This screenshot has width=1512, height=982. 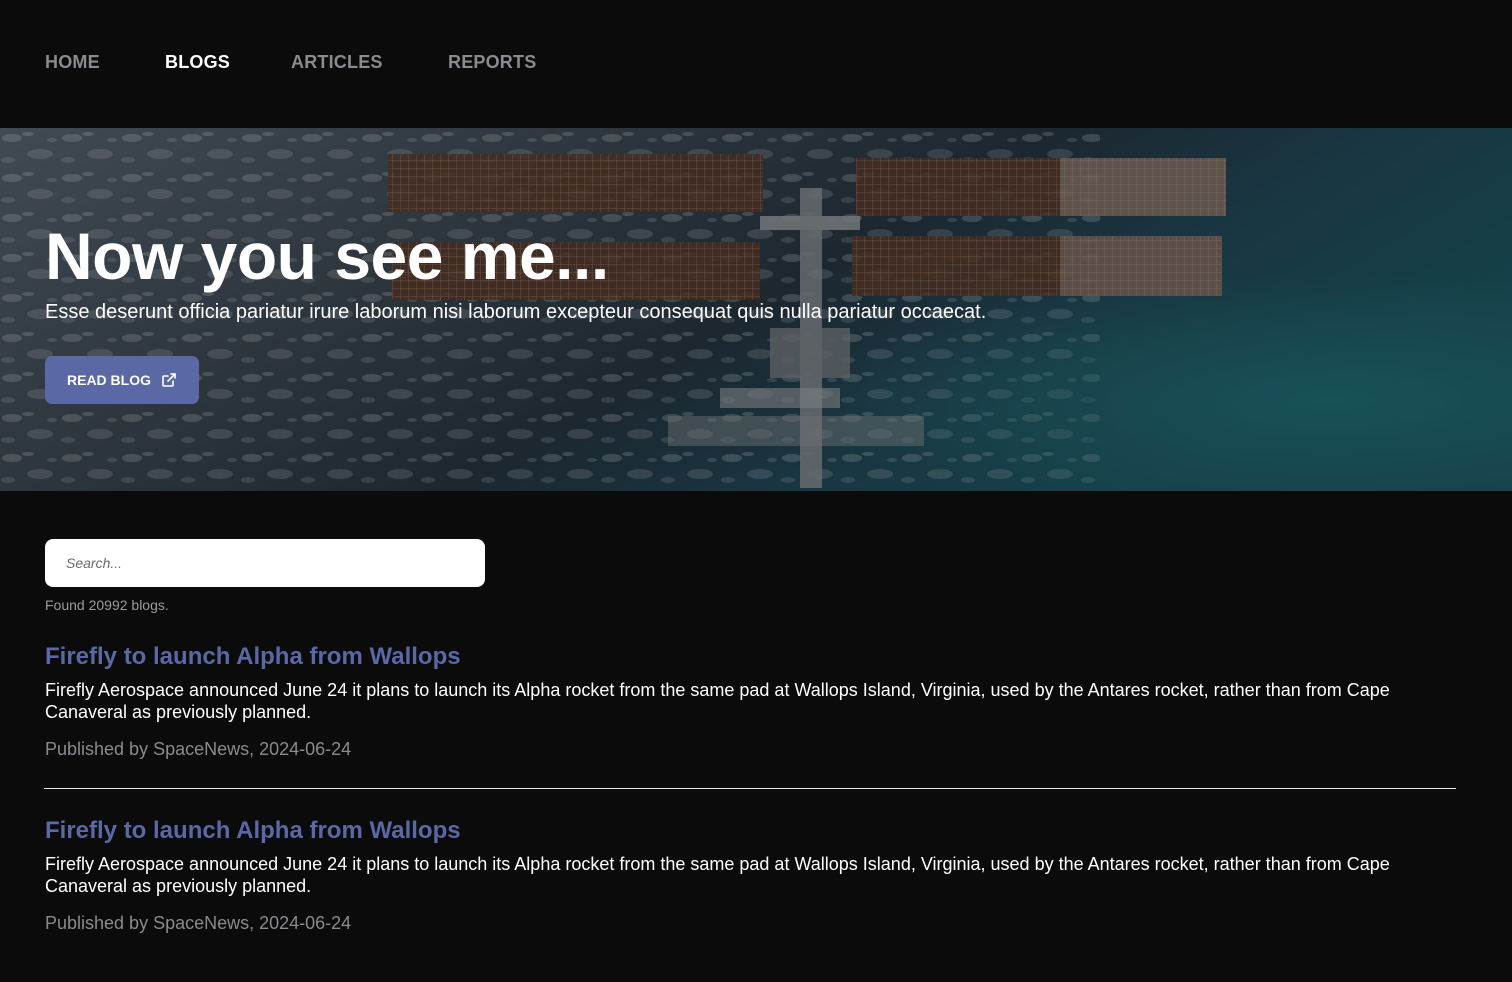 What do you see at coordinates (265, 563) in the screenshot?
I see `search-input` at bounding box center [265, 563].